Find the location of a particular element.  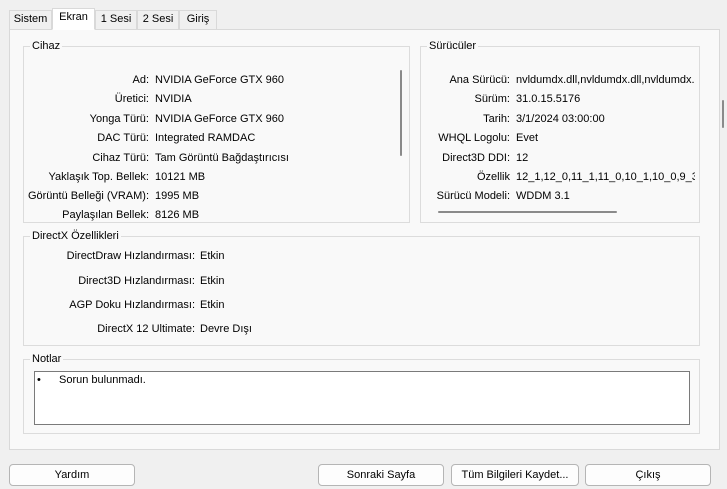

device-label: Yonga Türü: is located at coordinates (119, 119).